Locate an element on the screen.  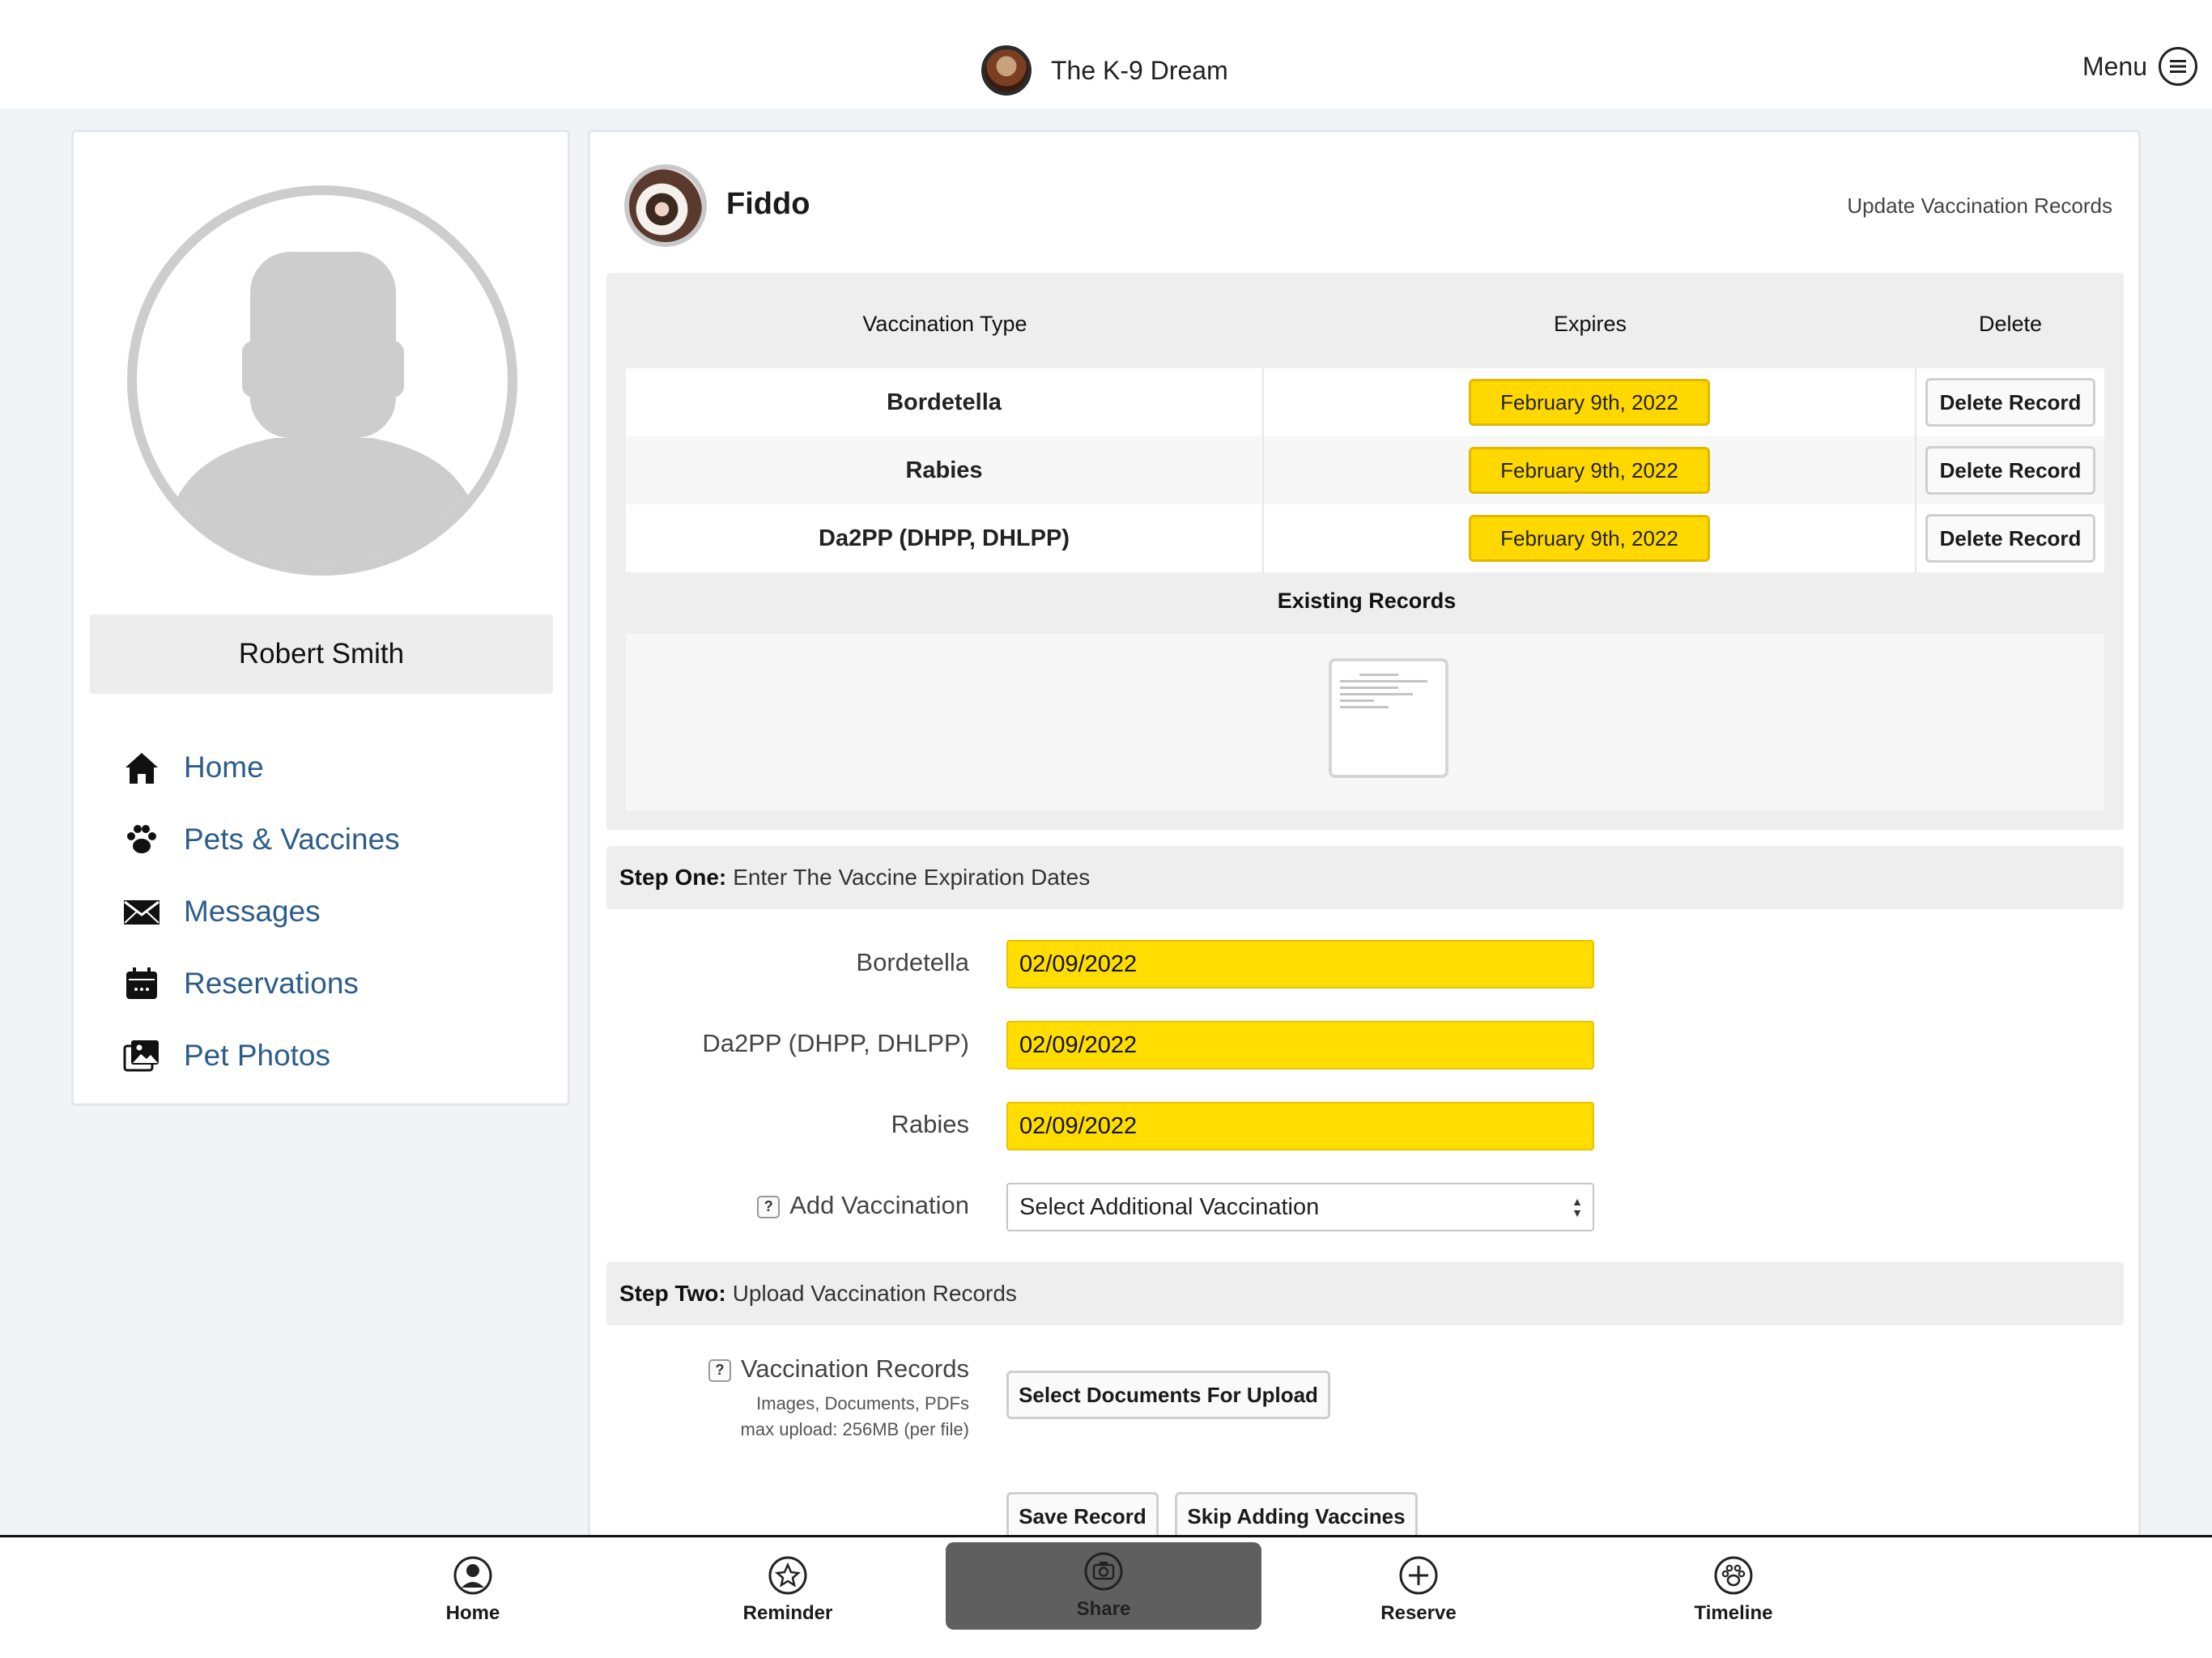
vaccine-type: Da2PP (DHPP, DHLPP) is located at coordinates (945, 538).